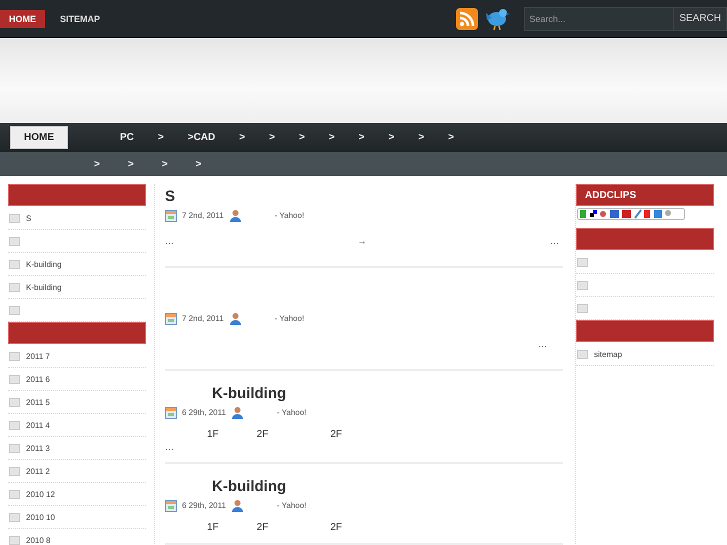 This screenshot has height=545, width=727. I want to click on nav-link: >CAD, so click(202, 137).